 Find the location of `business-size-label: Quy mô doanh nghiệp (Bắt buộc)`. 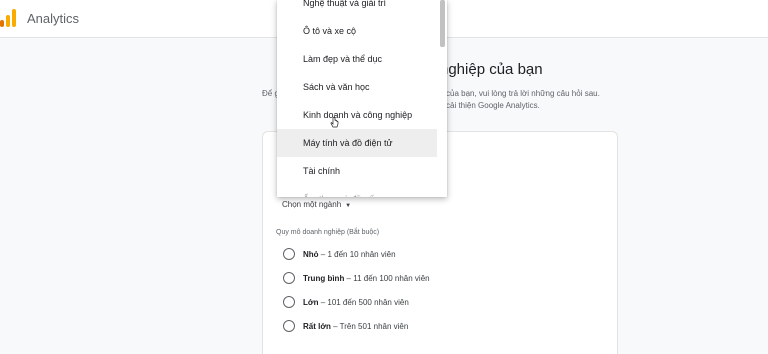

business-size-label: Quy mô doanh nghiệp (Bắt buộc) is located at coordinates (328, 232).